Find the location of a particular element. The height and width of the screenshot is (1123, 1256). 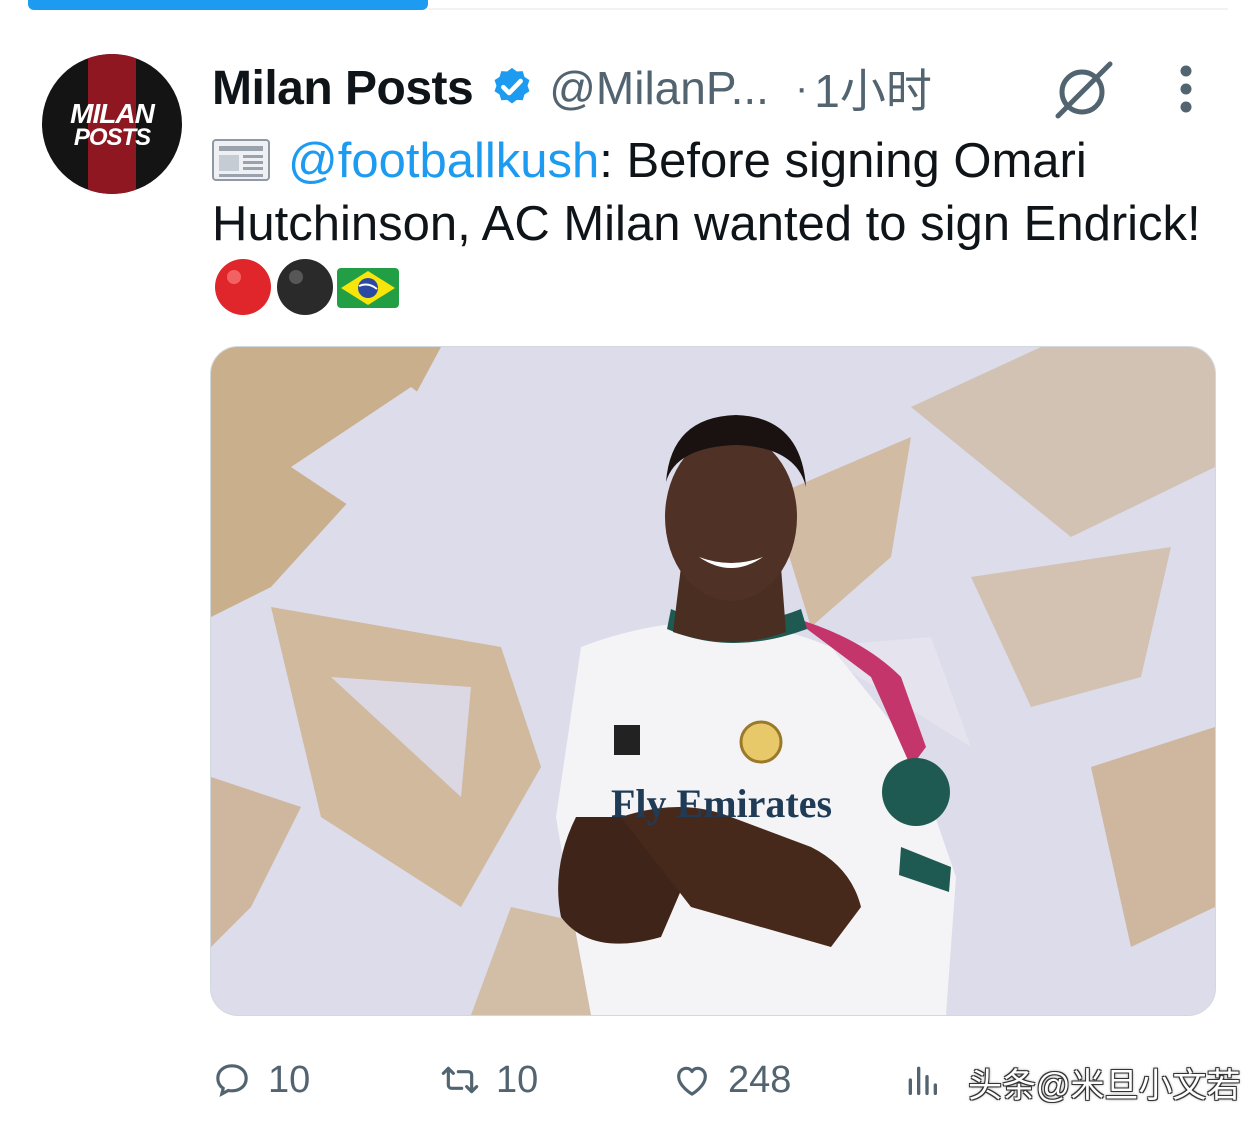

black-circle-icon is located at coordinates (305, 287).